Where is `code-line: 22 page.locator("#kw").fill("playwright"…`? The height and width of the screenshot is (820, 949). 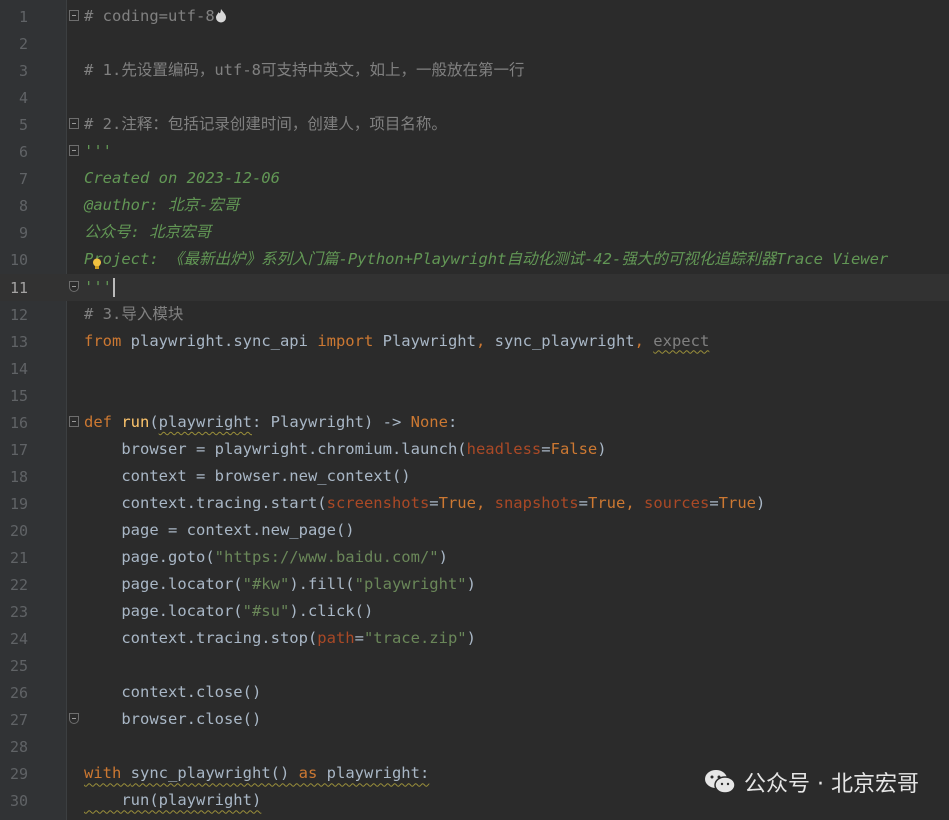 code-line: 22 page.locator("#kw").fill("playwright"… is located at coordinates (474, 584).